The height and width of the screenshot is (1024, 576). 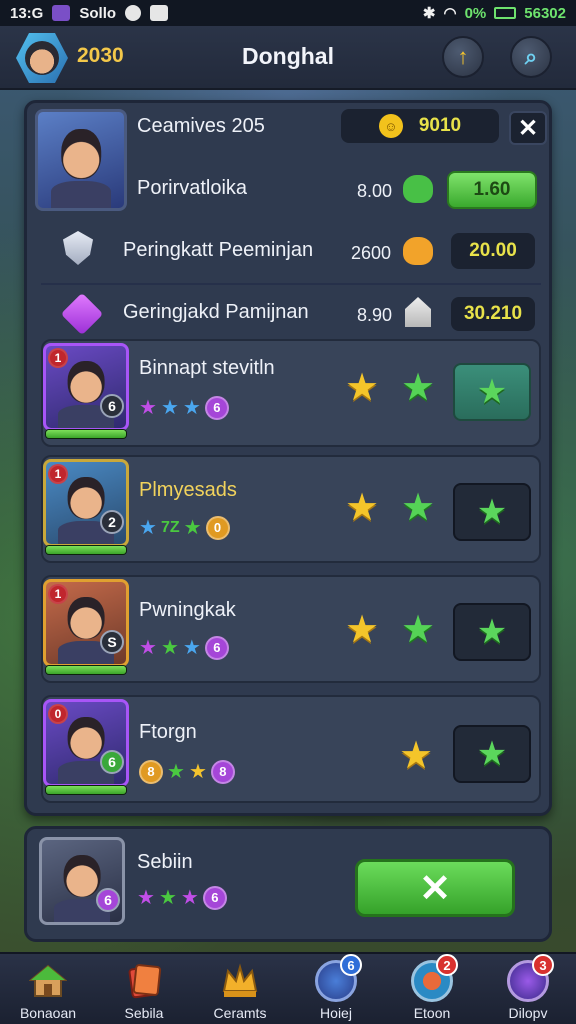 I want to click on character-1-hp-bar, so click(x=86, y=434).